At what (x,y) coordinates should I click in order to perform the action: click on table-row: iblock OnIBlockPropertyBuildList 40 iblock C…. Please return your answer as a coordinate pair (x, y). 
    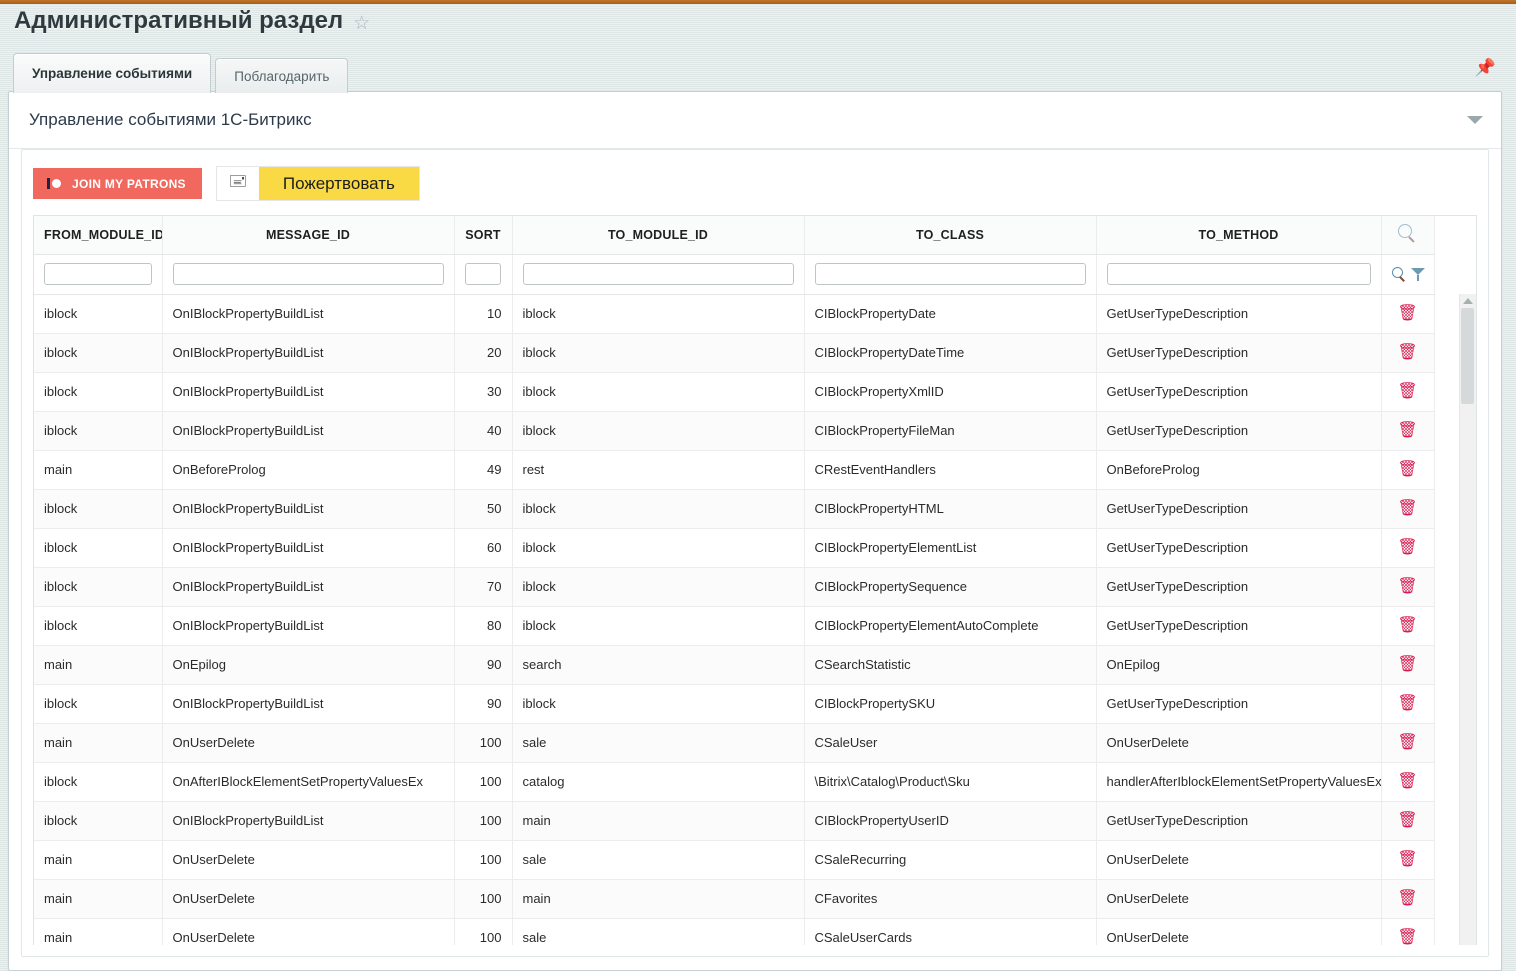
    Looking at the image, I should click on (734, 431).